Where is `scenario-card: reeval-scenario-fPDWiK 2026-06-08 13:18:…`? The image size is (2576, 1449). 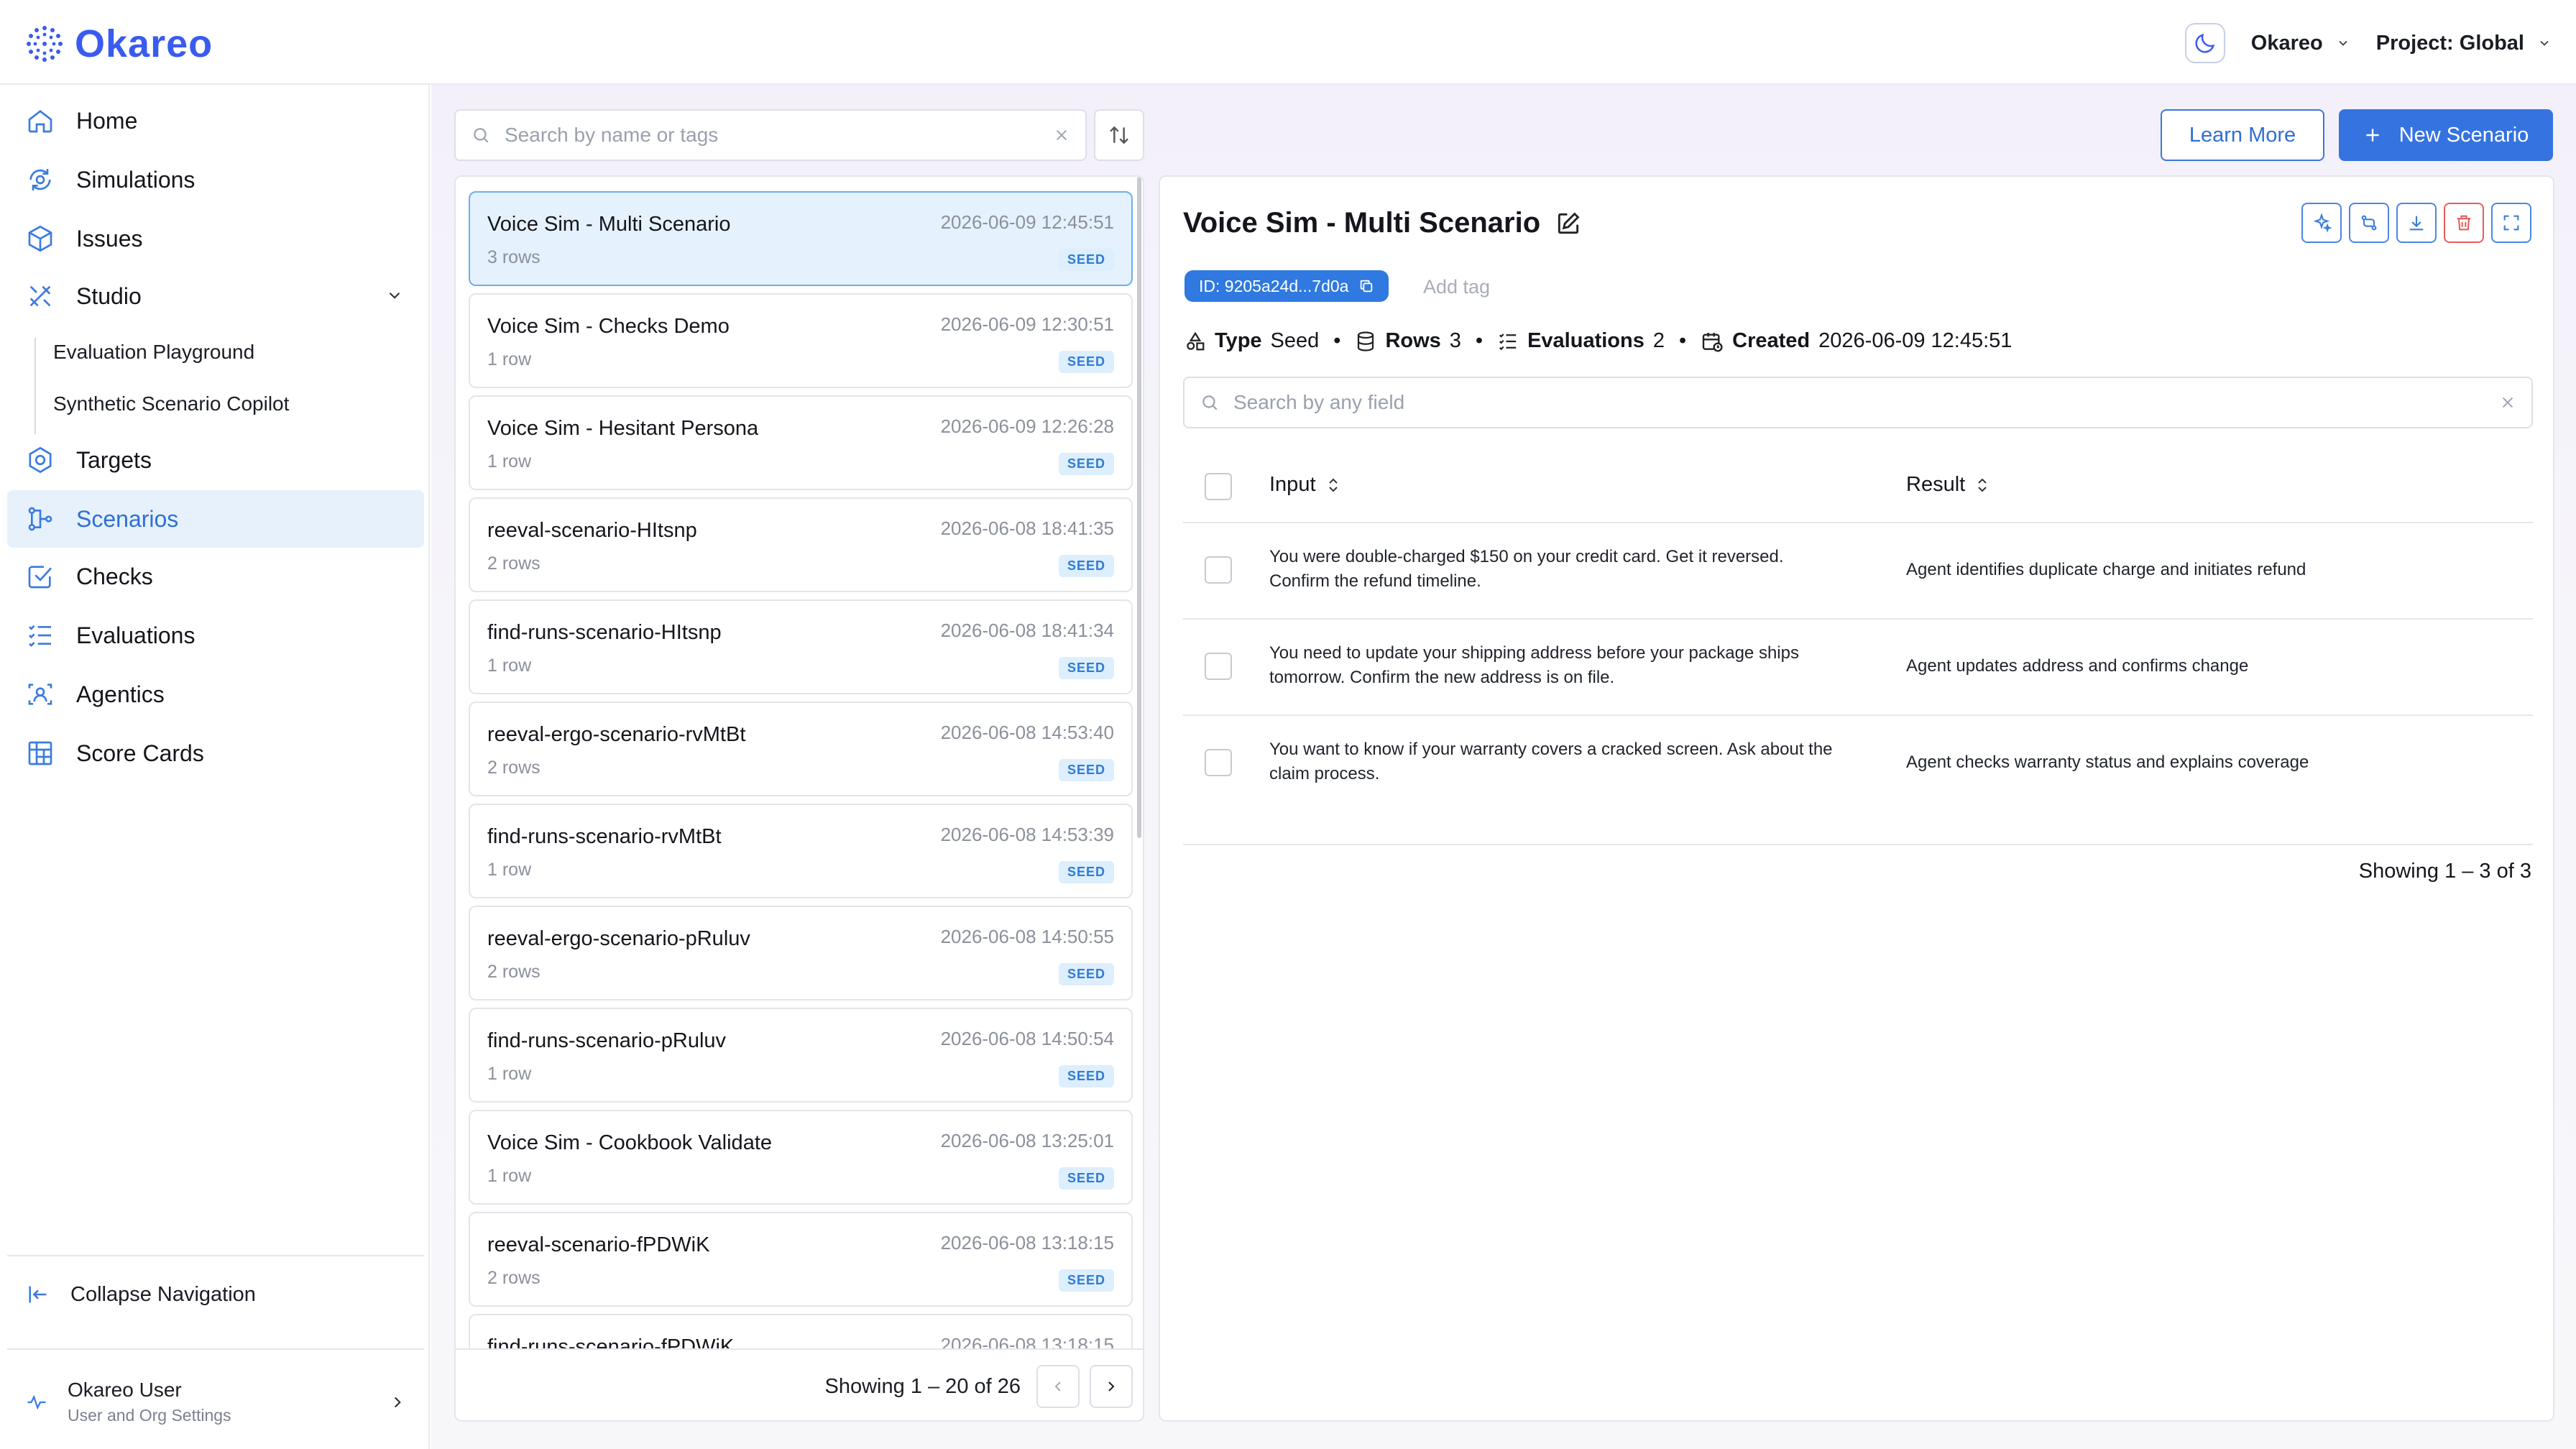
scenario-card: reeval-scenario-fPDWiK 2026-06-08 13:18:… is located at coordinates (801, 1259).